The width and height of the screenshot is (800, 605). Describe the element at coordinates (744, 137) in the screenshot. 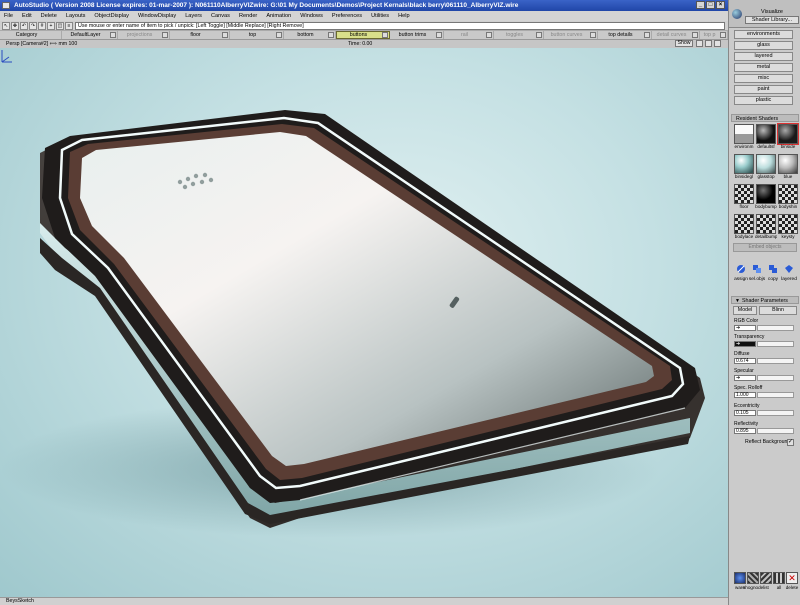

I see `shader-swatch: environm` at that location.